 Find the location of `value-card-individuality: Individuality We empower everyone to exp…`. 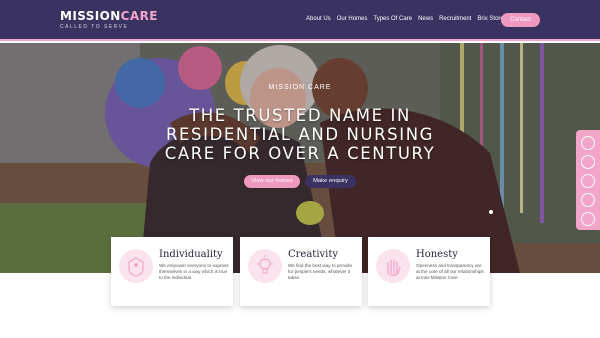

value-card-individuality: Individuality We empower everyone to exp… is located at coordinates (172, 271).